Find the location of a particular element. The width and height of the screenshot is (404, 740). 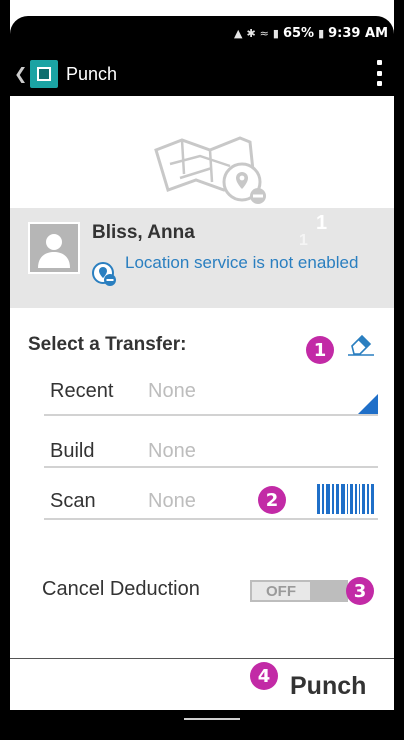

overlay-number-large: 1 is located at coordinates (322, 223).